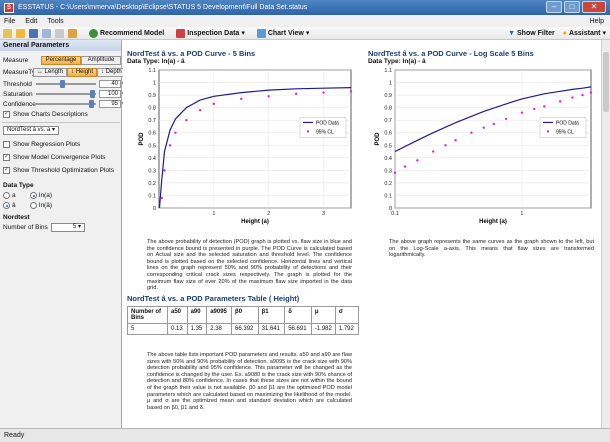  I want to click on measure-type-height-button: ↕ Height, so click(82, 72).